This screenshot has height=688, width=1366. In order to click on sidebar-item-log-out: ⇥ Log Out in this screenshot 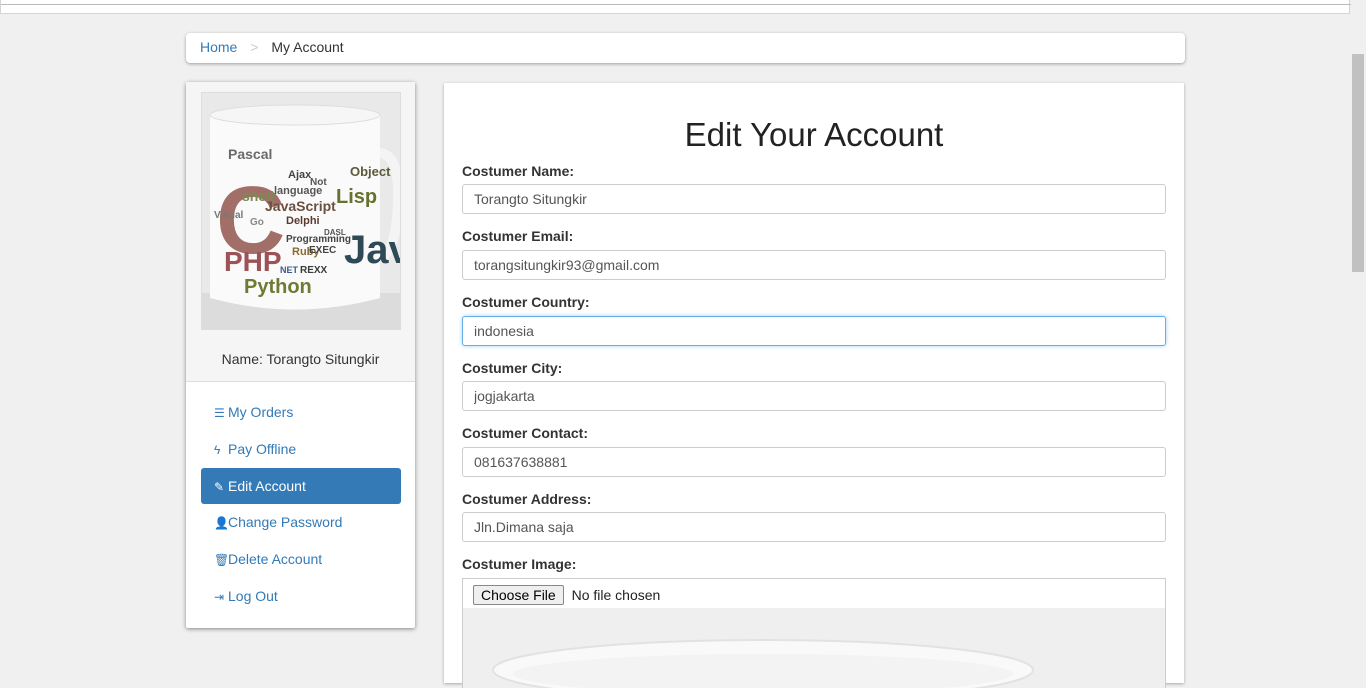, I will do `click(301, 596)`.